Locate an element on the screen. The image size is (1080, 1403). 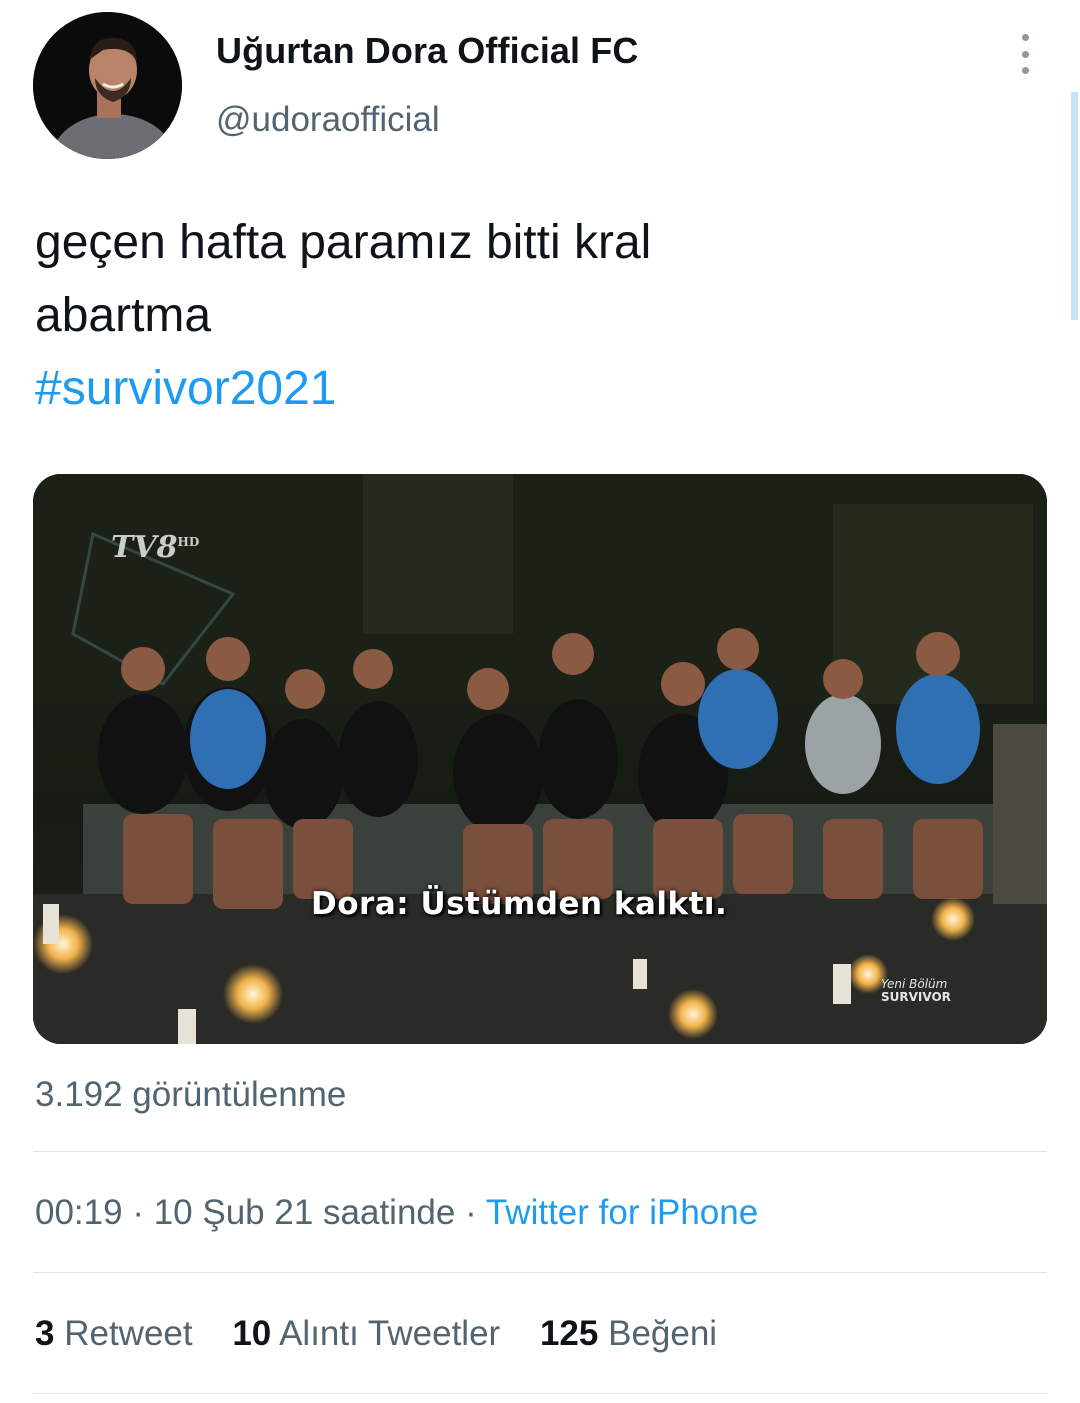
tv8-logo-text: TV8 is located at coordinates (144, 547).